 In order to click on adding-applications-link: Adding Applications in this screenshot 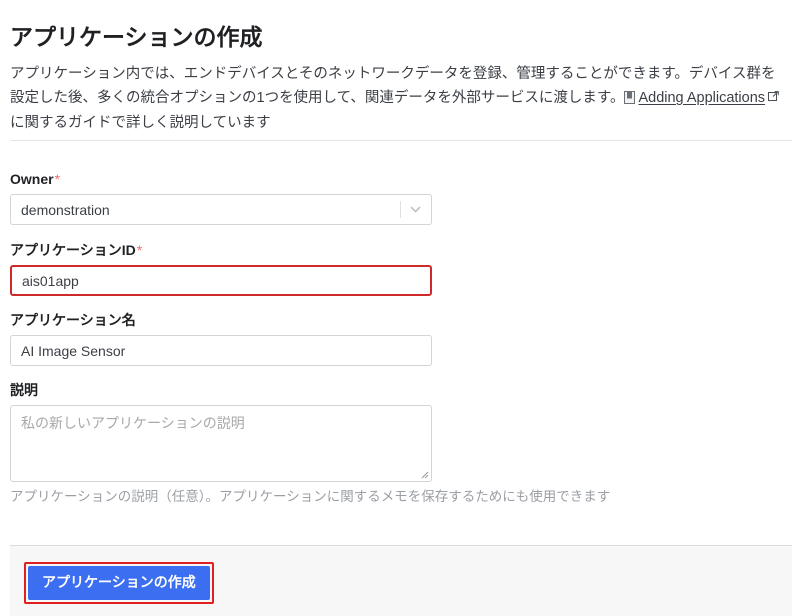, I will do `click(701, 98)`.